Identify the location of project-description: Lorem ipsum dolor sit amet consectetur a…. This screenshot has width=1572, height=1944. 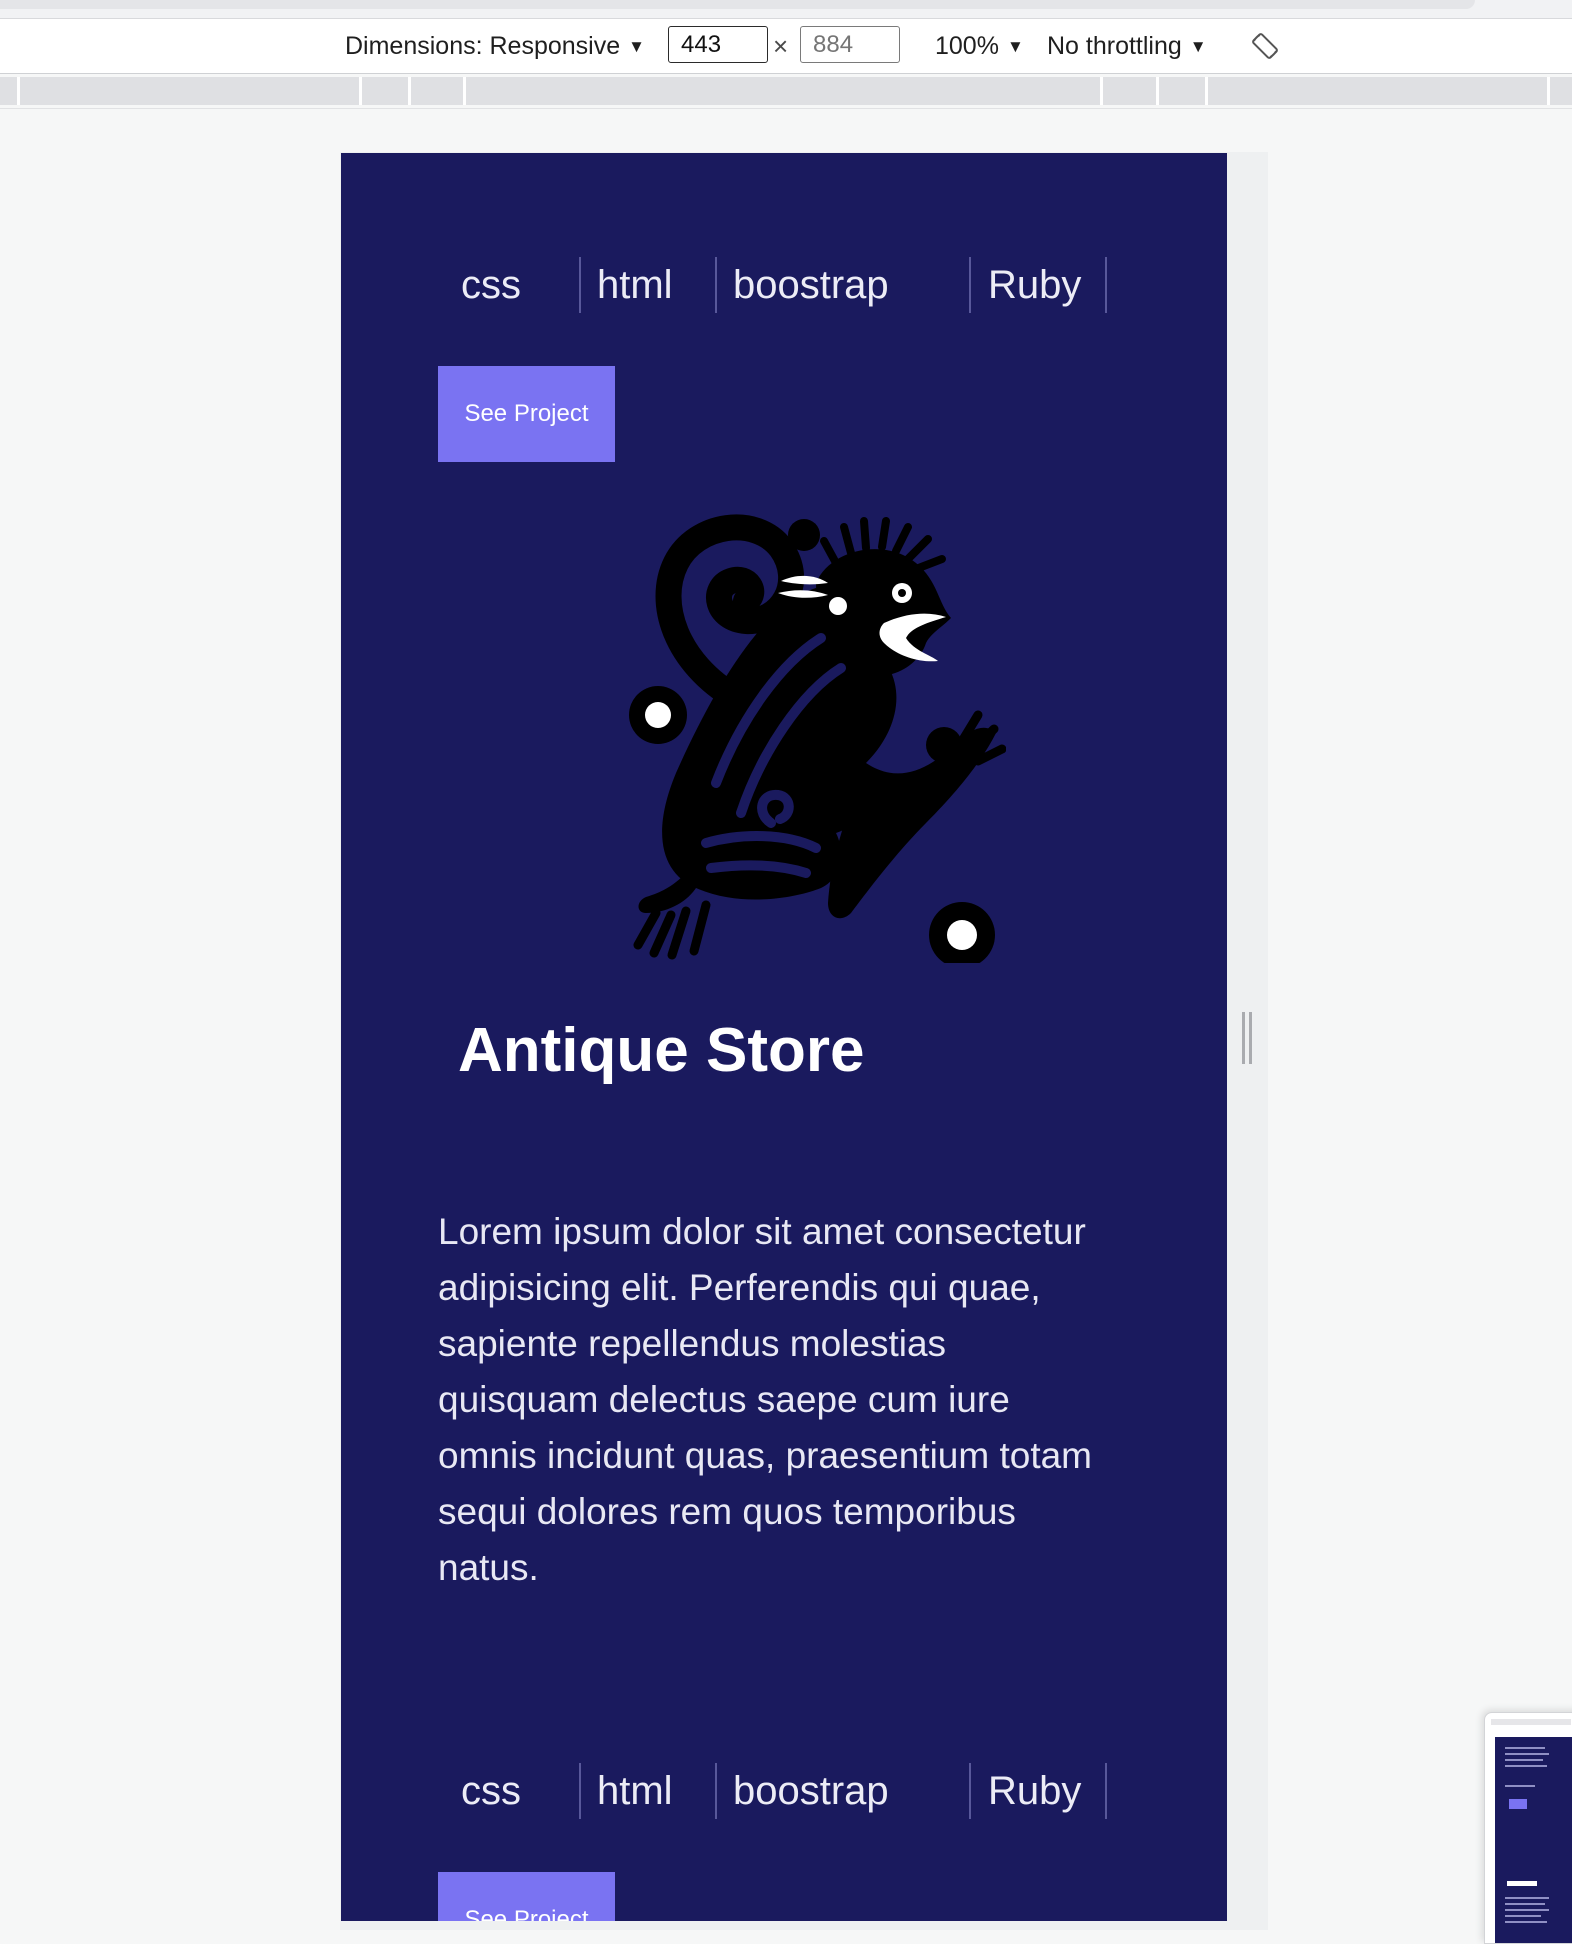
(765, 1399).